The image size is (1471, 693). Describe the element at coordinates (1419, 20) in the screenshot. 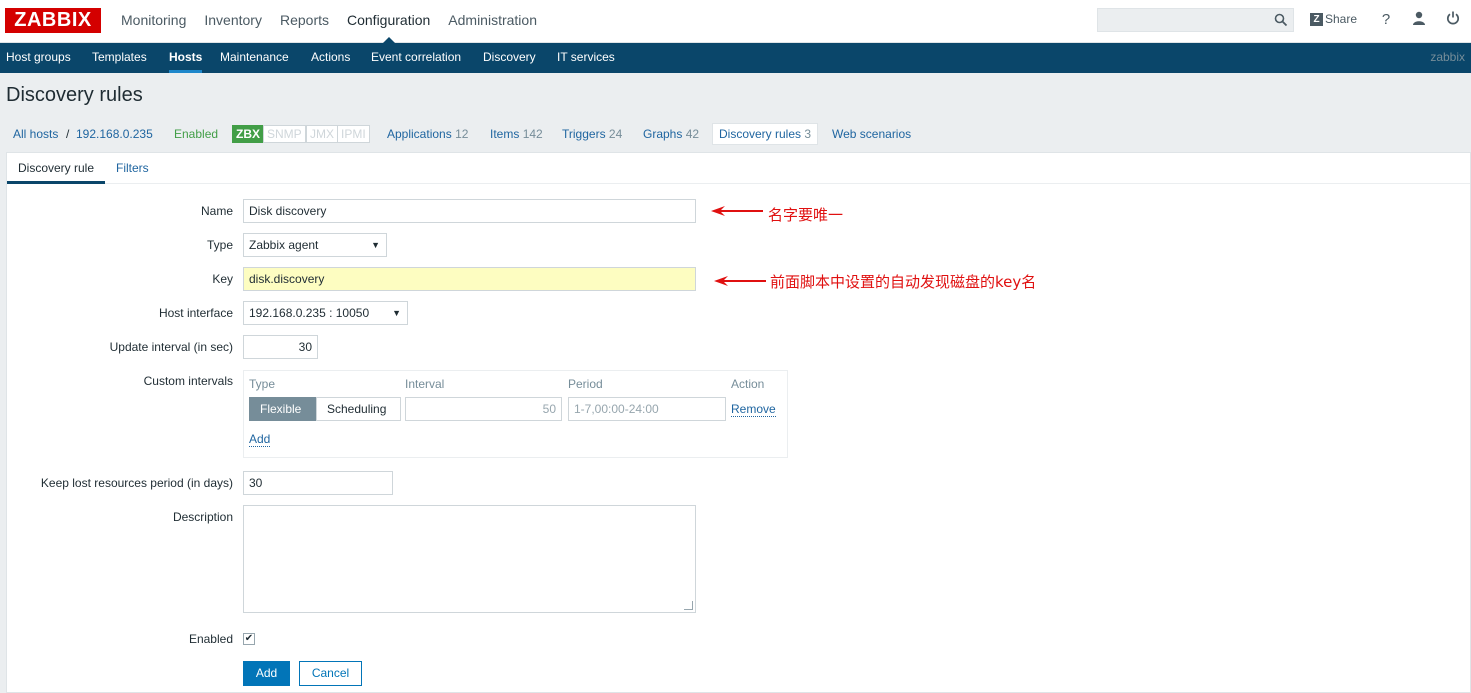

I see `user-profile-icon` at that location.